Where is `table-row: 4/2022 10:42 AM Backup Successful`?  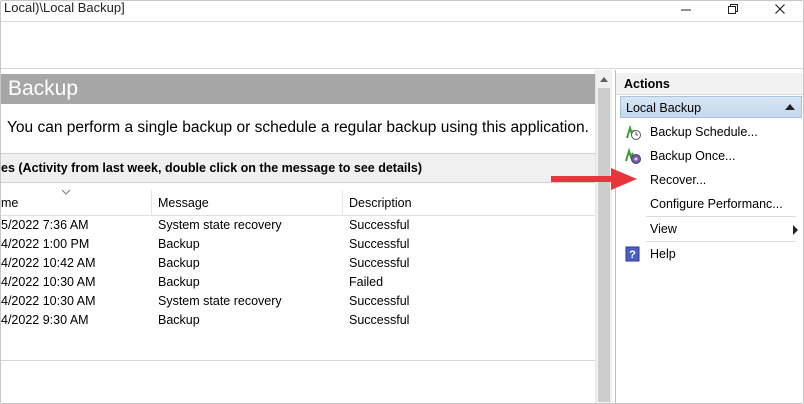
table-row: 4/2022 10:42 AM Backup Successful is located at coordinates (298, 263).